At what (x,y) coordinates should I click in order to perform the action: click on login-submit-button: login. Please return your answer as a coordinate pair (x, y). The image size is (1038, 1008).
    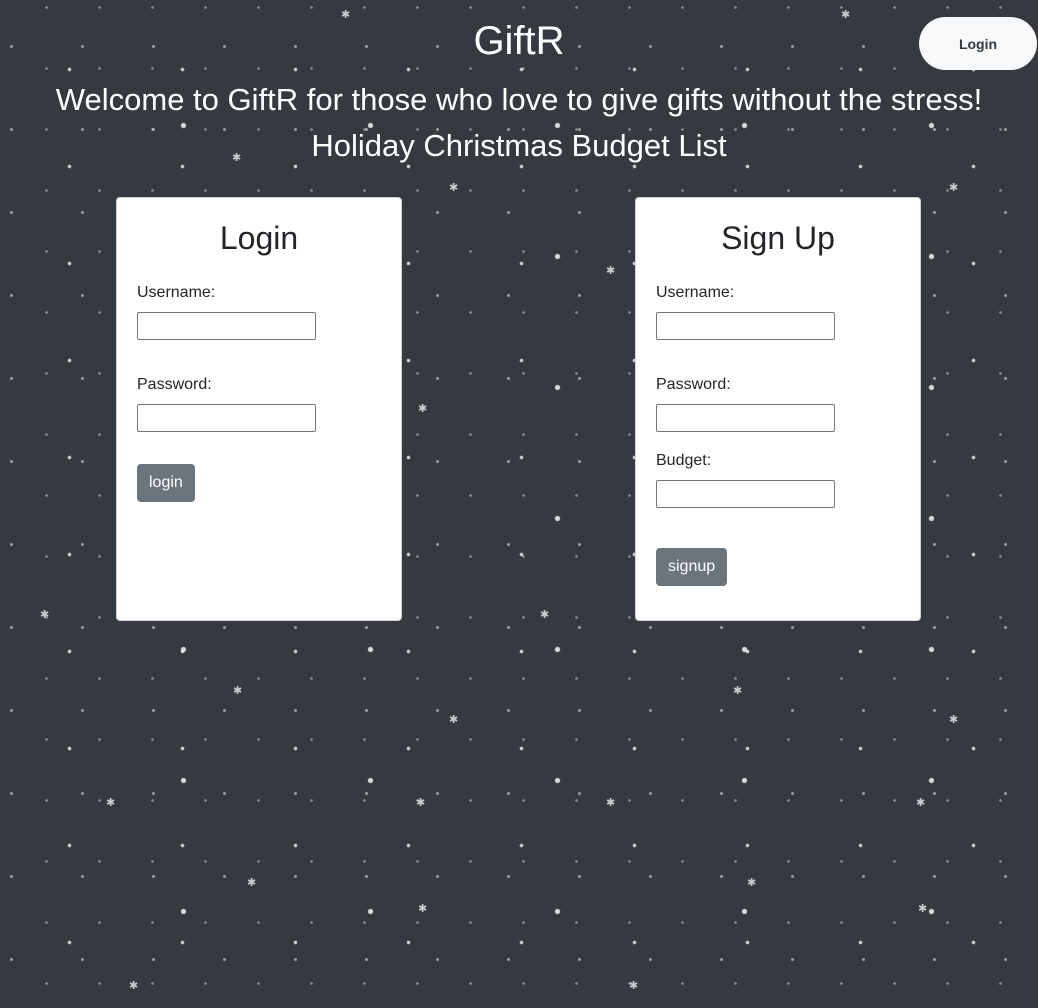
    Looking at the image, I should click on (166, 483).